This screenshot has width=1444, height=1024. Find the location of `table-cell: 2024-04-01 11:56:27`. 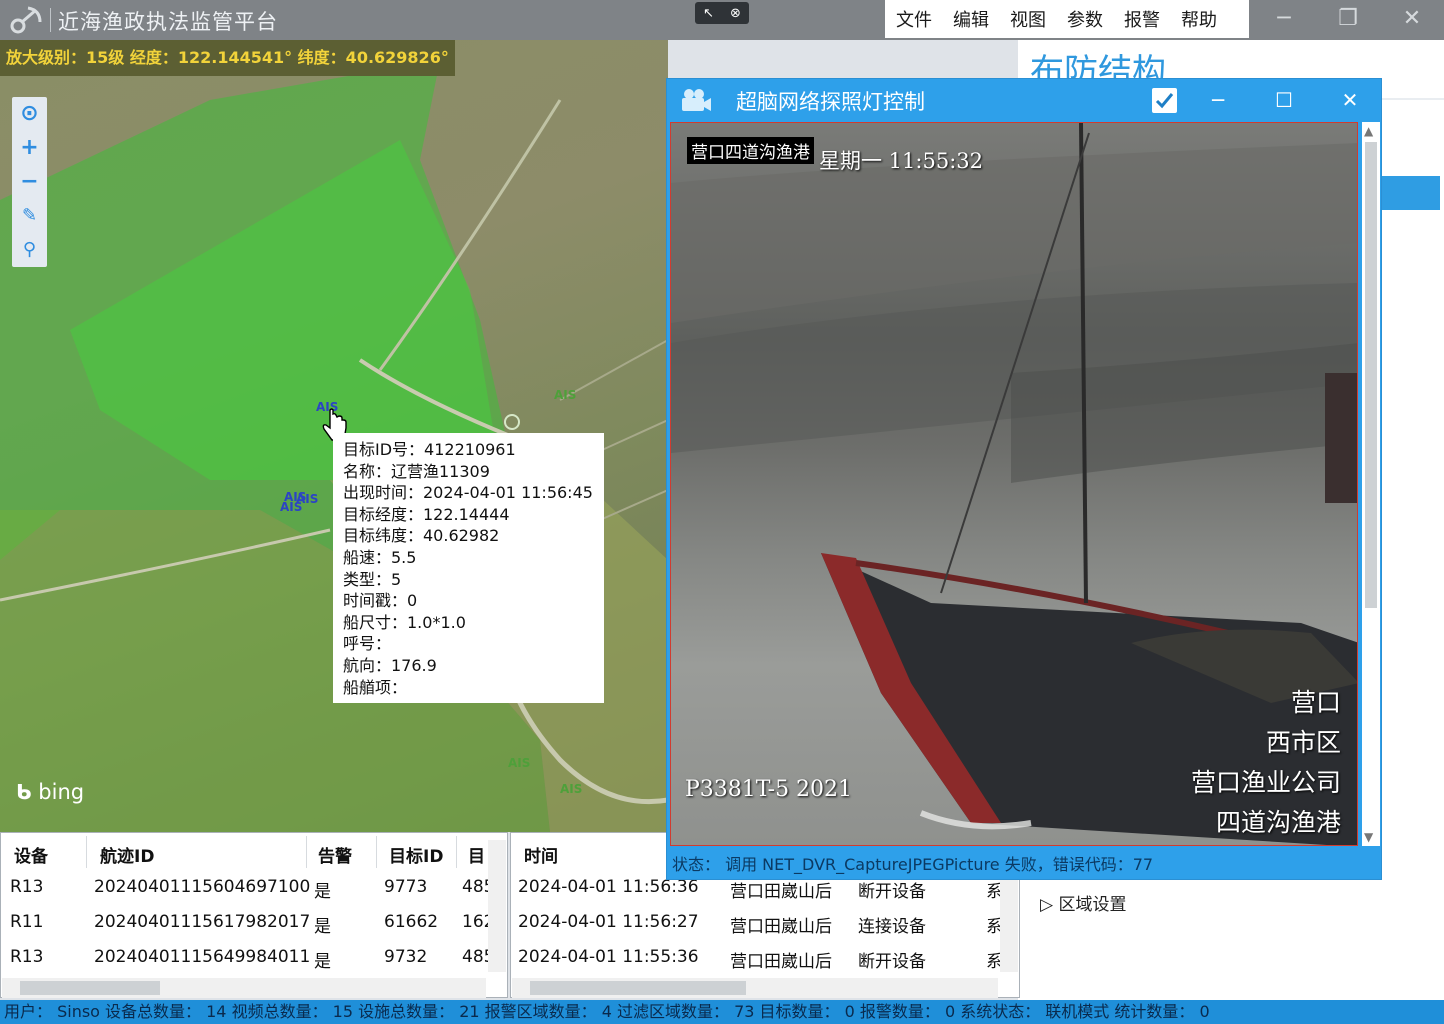

table-cell: 2024-04-01 11:56:27 is located at coordinates (608, 922).